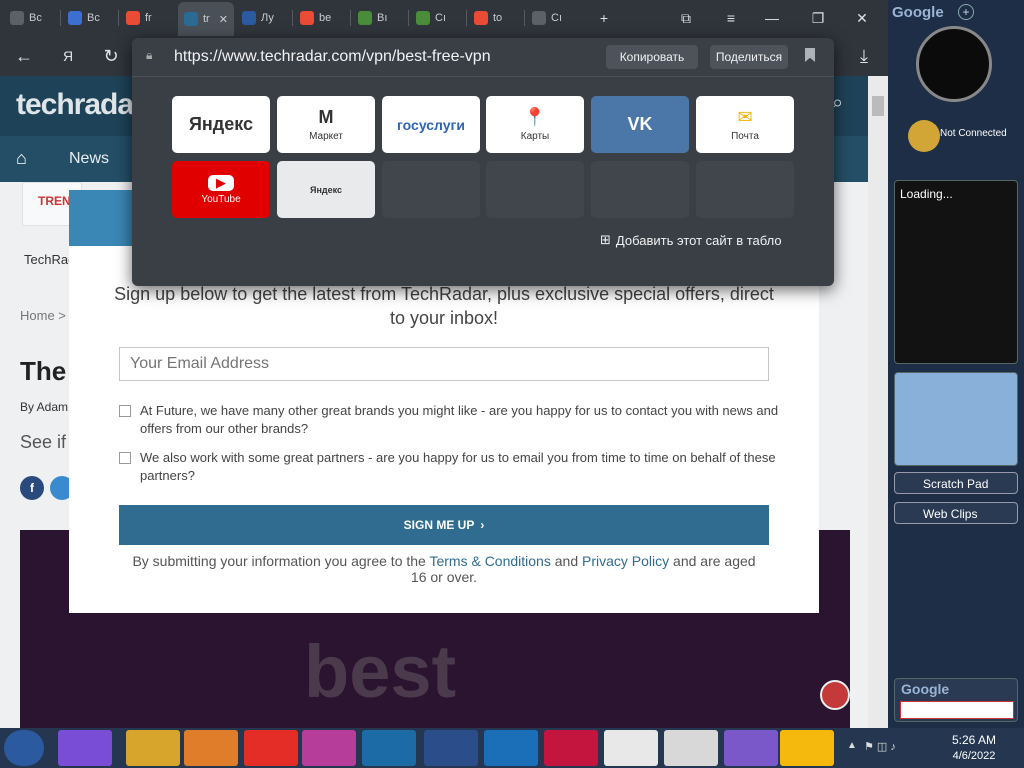 The image size is (1024, 768). I want to click on tab-1: Bc, so click(31, 18).